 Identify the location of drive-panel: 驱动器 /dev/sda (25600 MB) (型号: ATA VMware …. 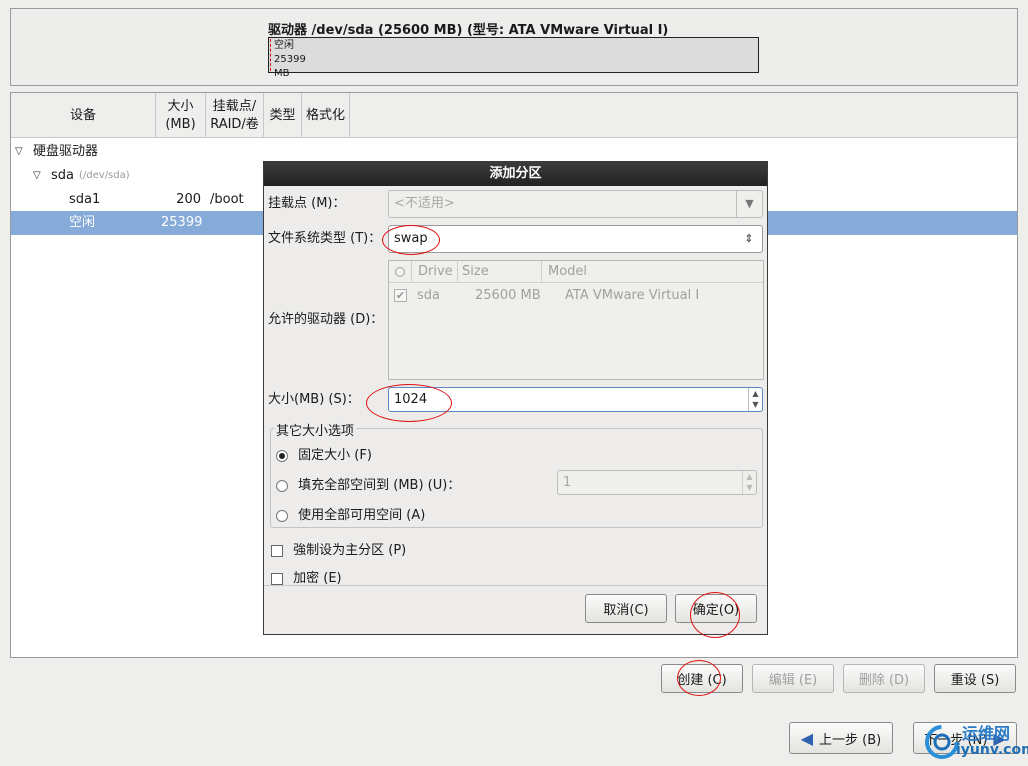
(514, 47).